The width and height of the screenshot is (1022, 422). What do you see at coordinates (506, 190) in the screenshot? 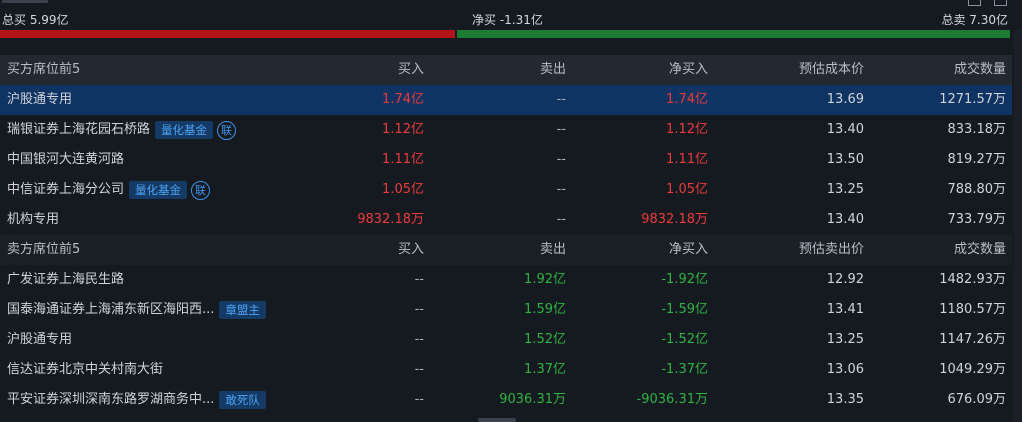
I see `table-row: 中信证券上海分公司 量化基金联 1.05亿 -- 1.05亿 13.25 788.80万` at bounding box center [506, 190].